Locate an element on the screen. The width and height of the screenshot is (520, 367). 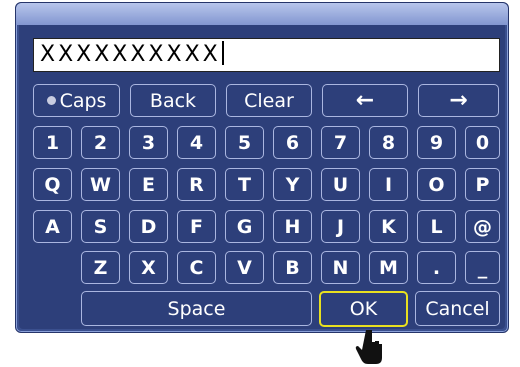
key-j: J is located at coordinates (340, 226).